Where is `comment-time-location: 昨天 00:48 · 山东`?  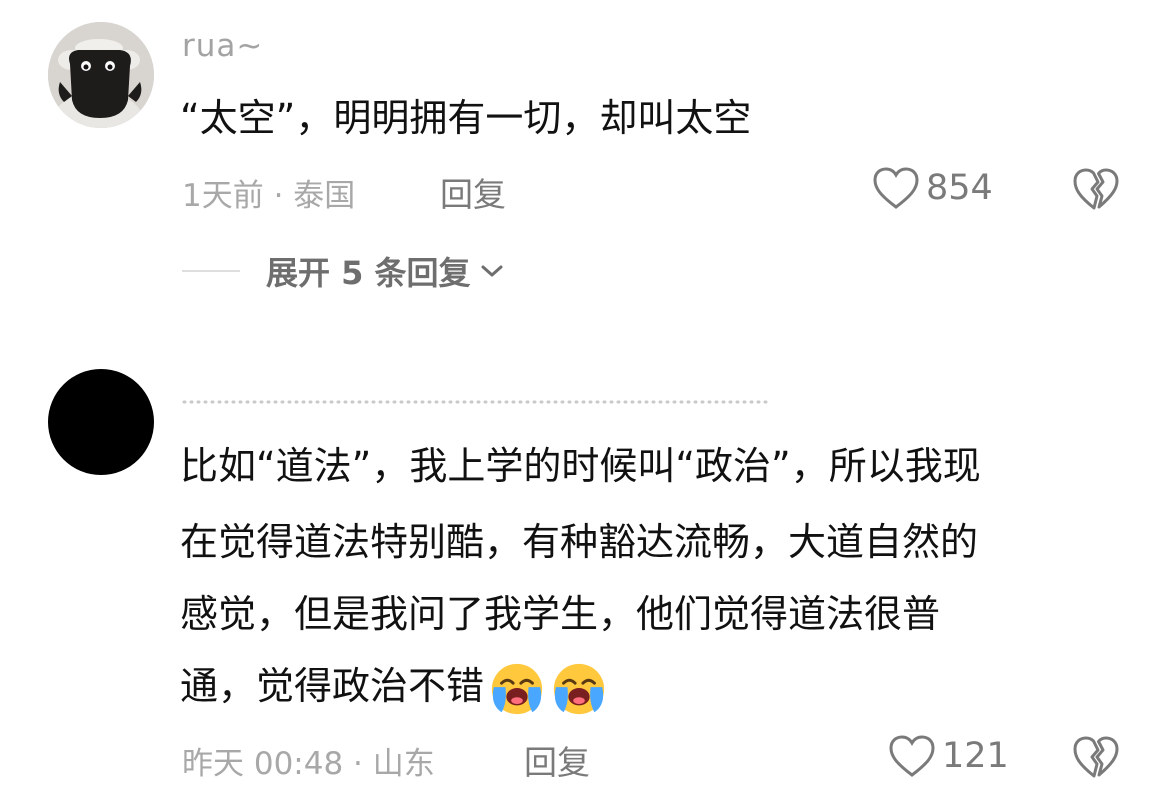 comment-time-location: 昨天 00:48 · 山东 is located at coordinates (308, 764).